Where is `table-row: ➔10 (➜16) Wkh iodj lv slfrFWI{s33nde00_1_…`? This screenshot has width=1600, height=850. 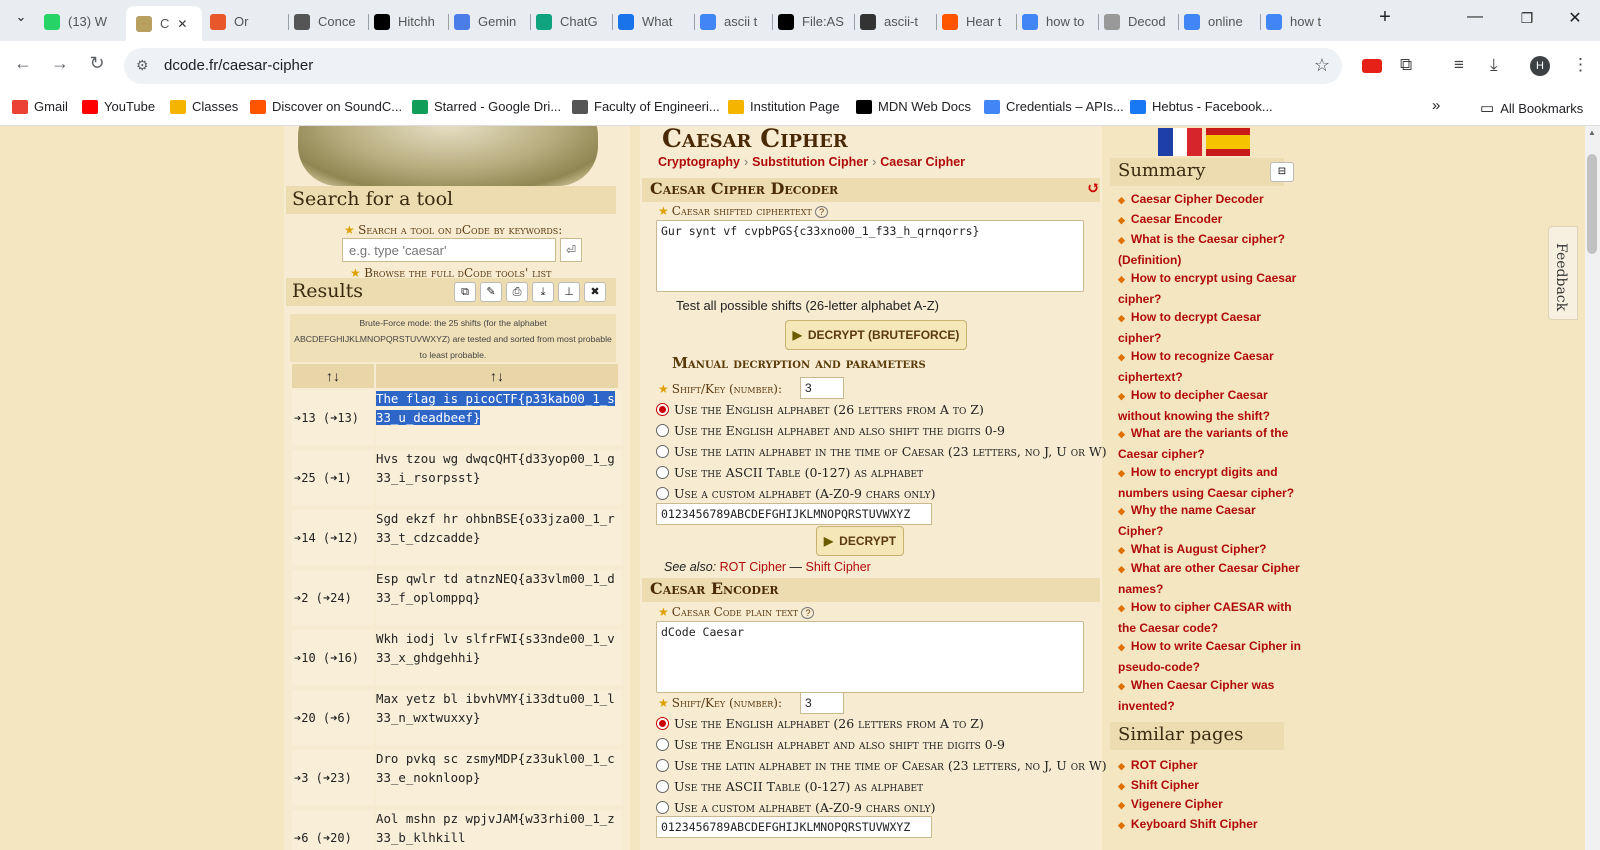
table-row: ➔10 (➜16) Wkh iodj lv slfrFWI{s33nde00_1_… is located at coordinates (457, 658).